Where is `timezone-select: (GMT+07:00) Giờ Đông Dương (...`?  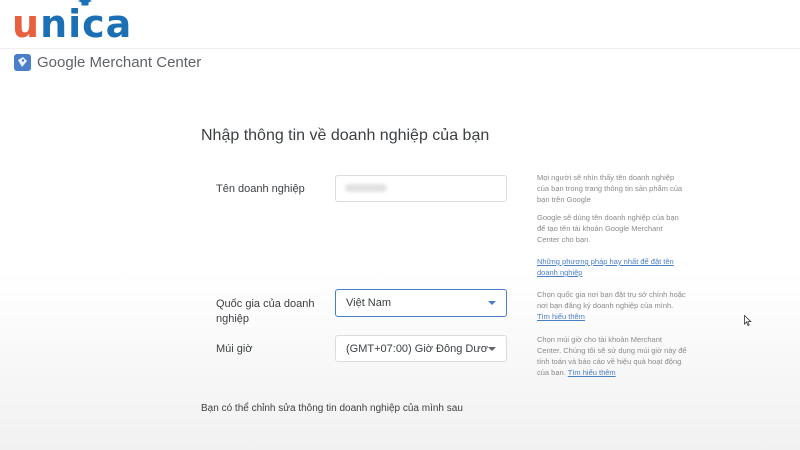
timezone-select: (GMT+07:00) Giờ Đông Dương (... is located at coordinates (421, 348).